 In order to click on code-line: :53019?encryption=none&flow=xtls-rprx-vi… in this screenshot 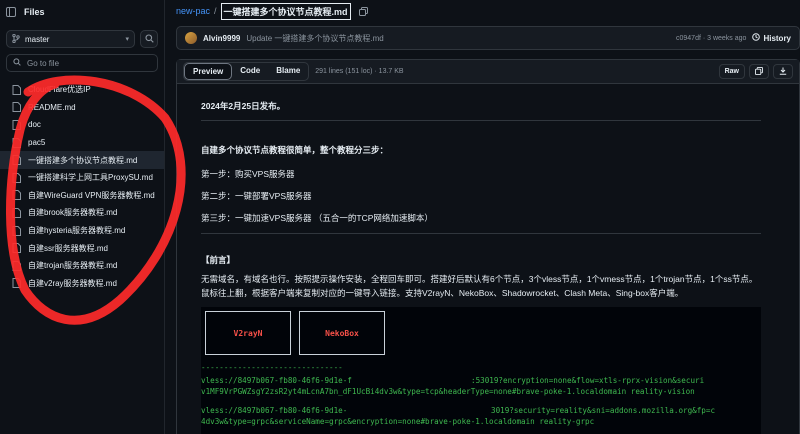, I will do `click(588, 380)`.